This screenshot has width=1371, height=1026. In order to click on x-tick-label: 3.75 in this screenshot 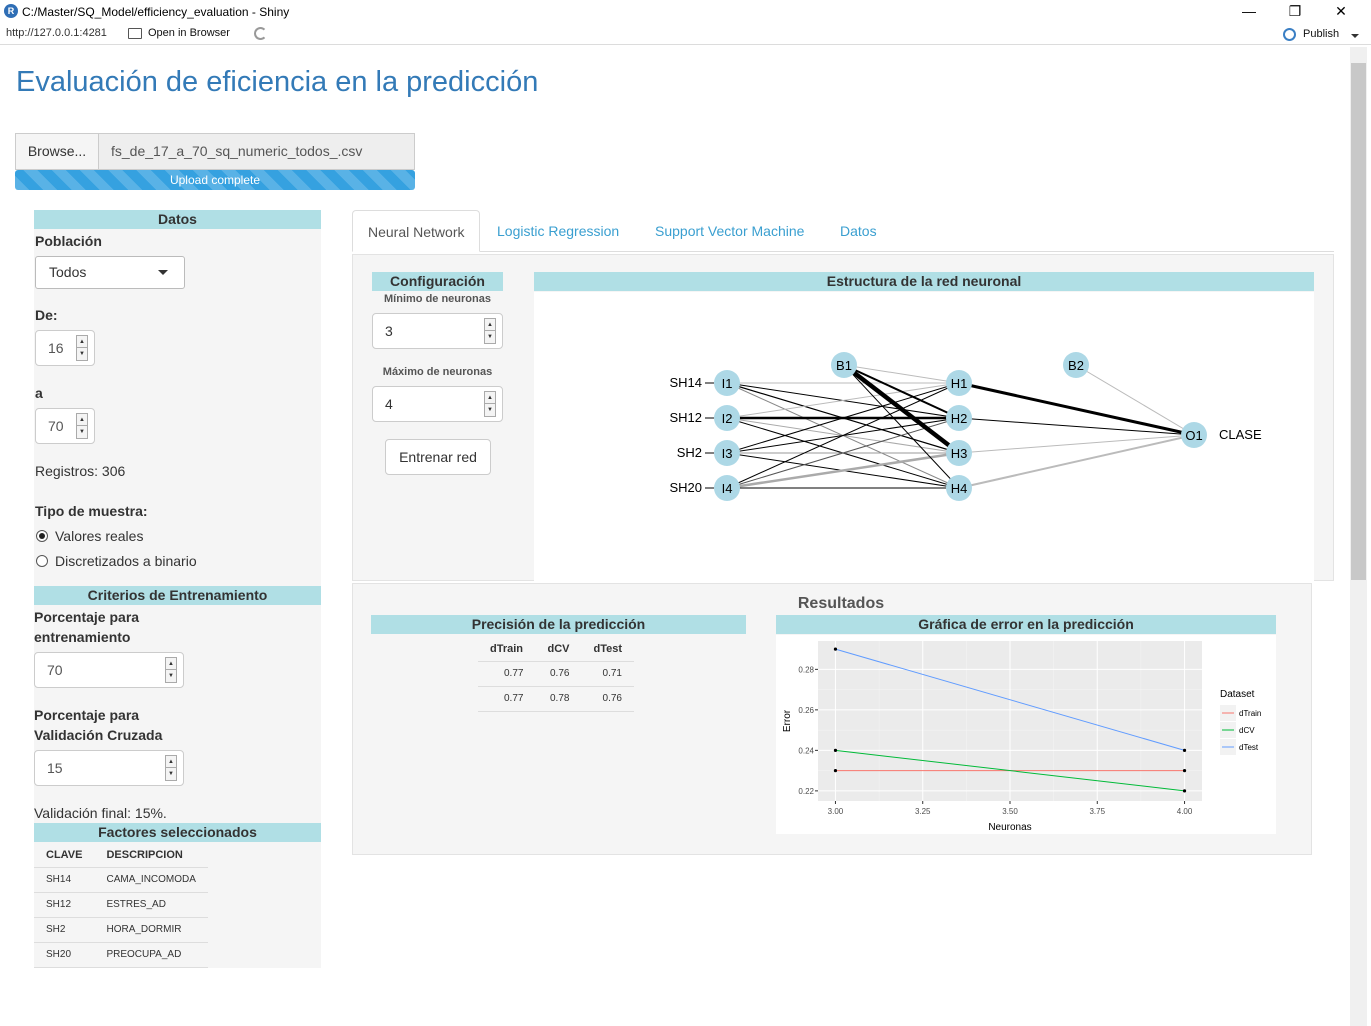, I will do `click(1097, 811)`.